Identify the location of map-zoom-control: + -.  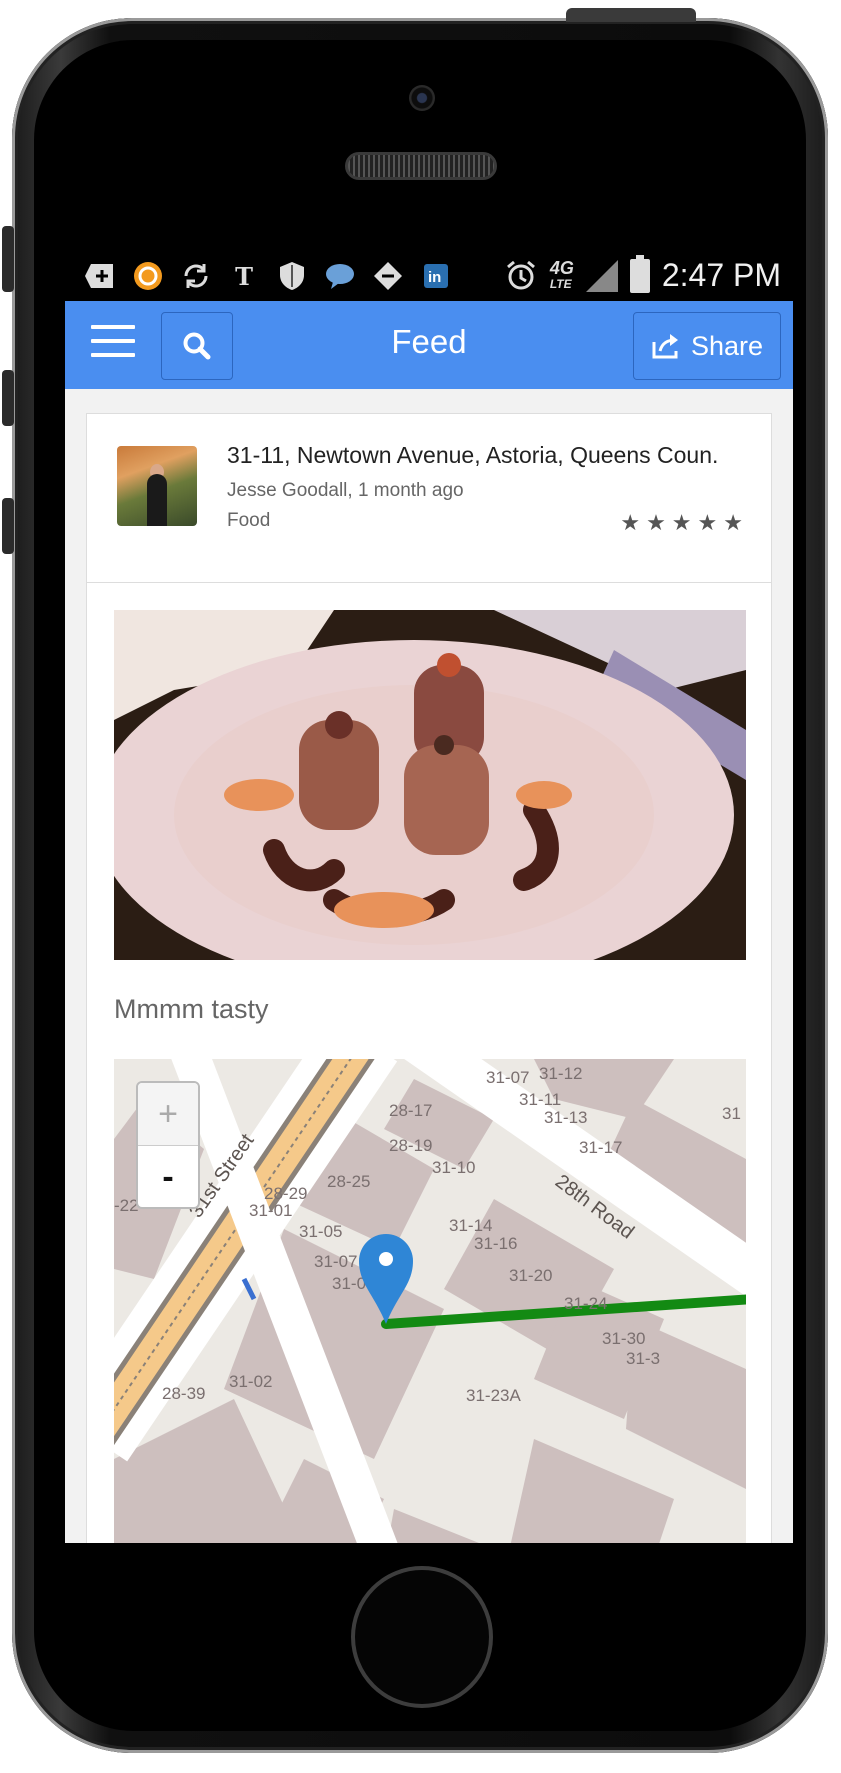
(168, 1145).